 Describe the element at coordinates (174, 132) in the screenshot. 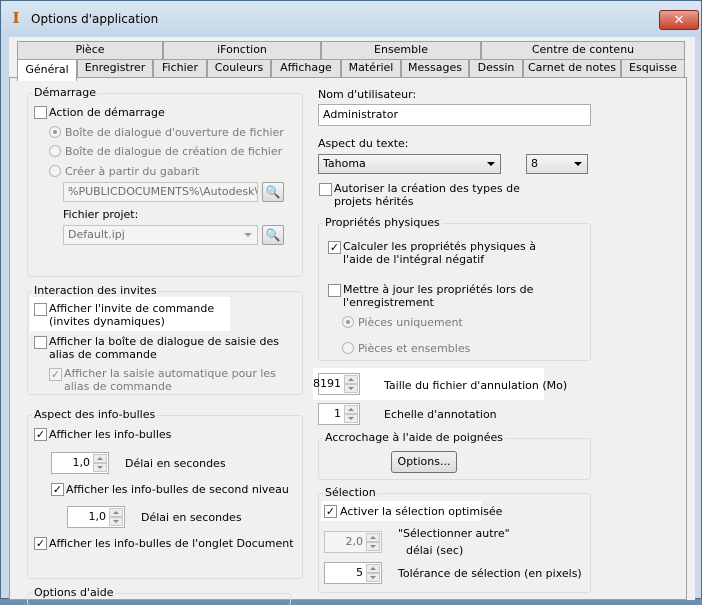

I see `open-dialog-label: Boîte de dialogue d'ouverture de fichier` at that location.